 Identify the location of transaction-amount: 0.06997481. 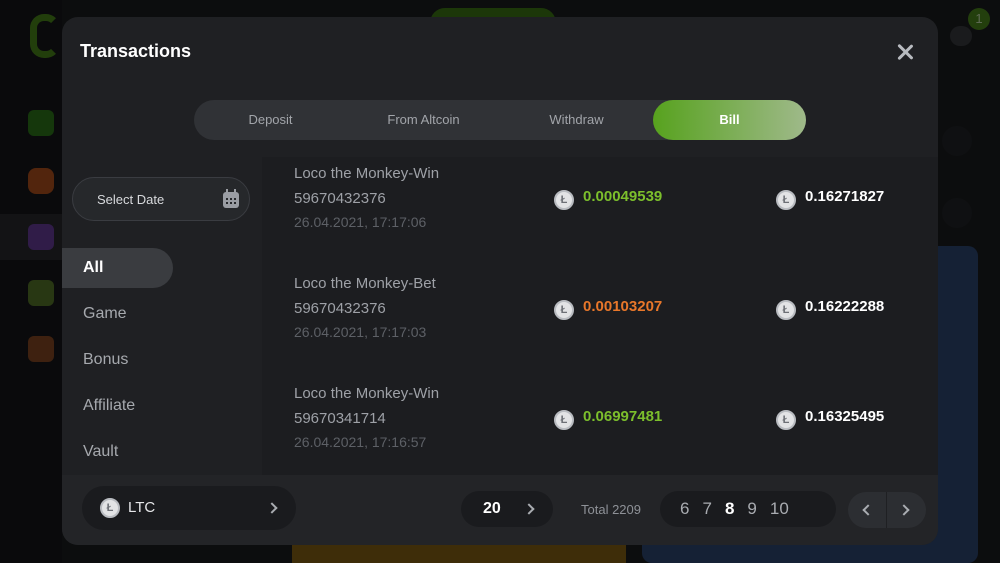
(623, 416).